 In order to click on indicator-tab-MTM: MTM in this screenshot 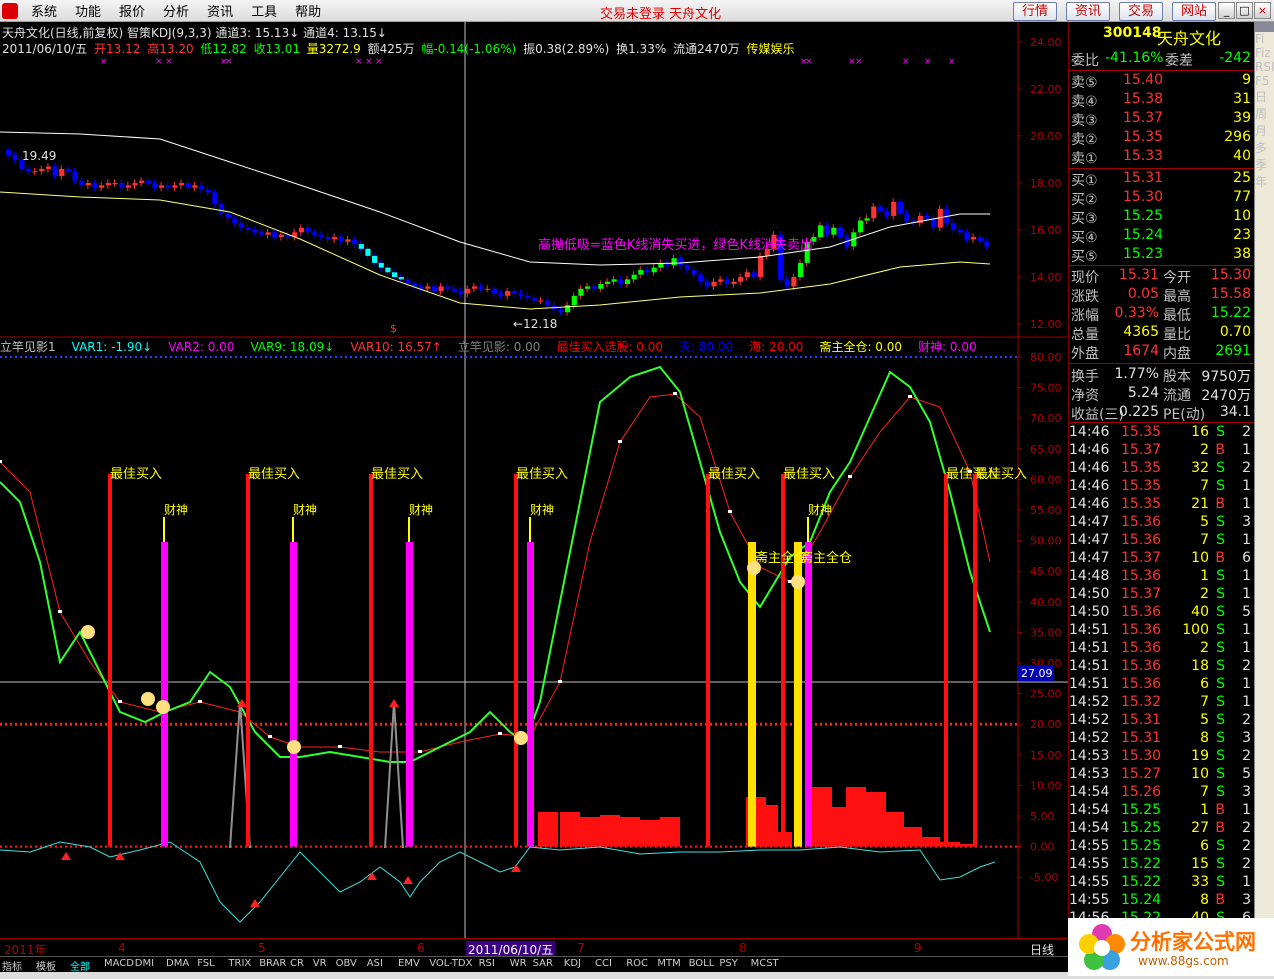, I will do `click(668, 963)`.